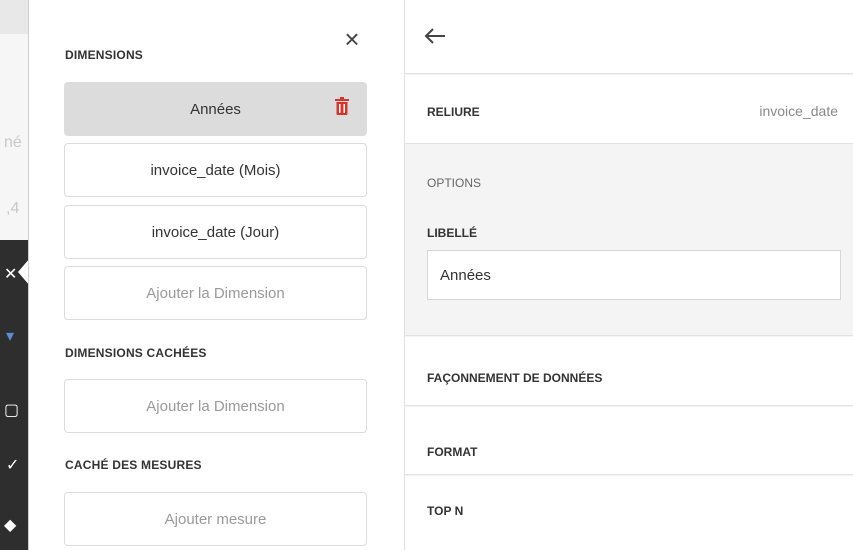 This screenshot has height=550, width=853. What do you see at coordinates (133, 465) in the screenshot?
I see `hidden-measures-title: CACHÉ DES MESURES` at bounding box center [133, 465].